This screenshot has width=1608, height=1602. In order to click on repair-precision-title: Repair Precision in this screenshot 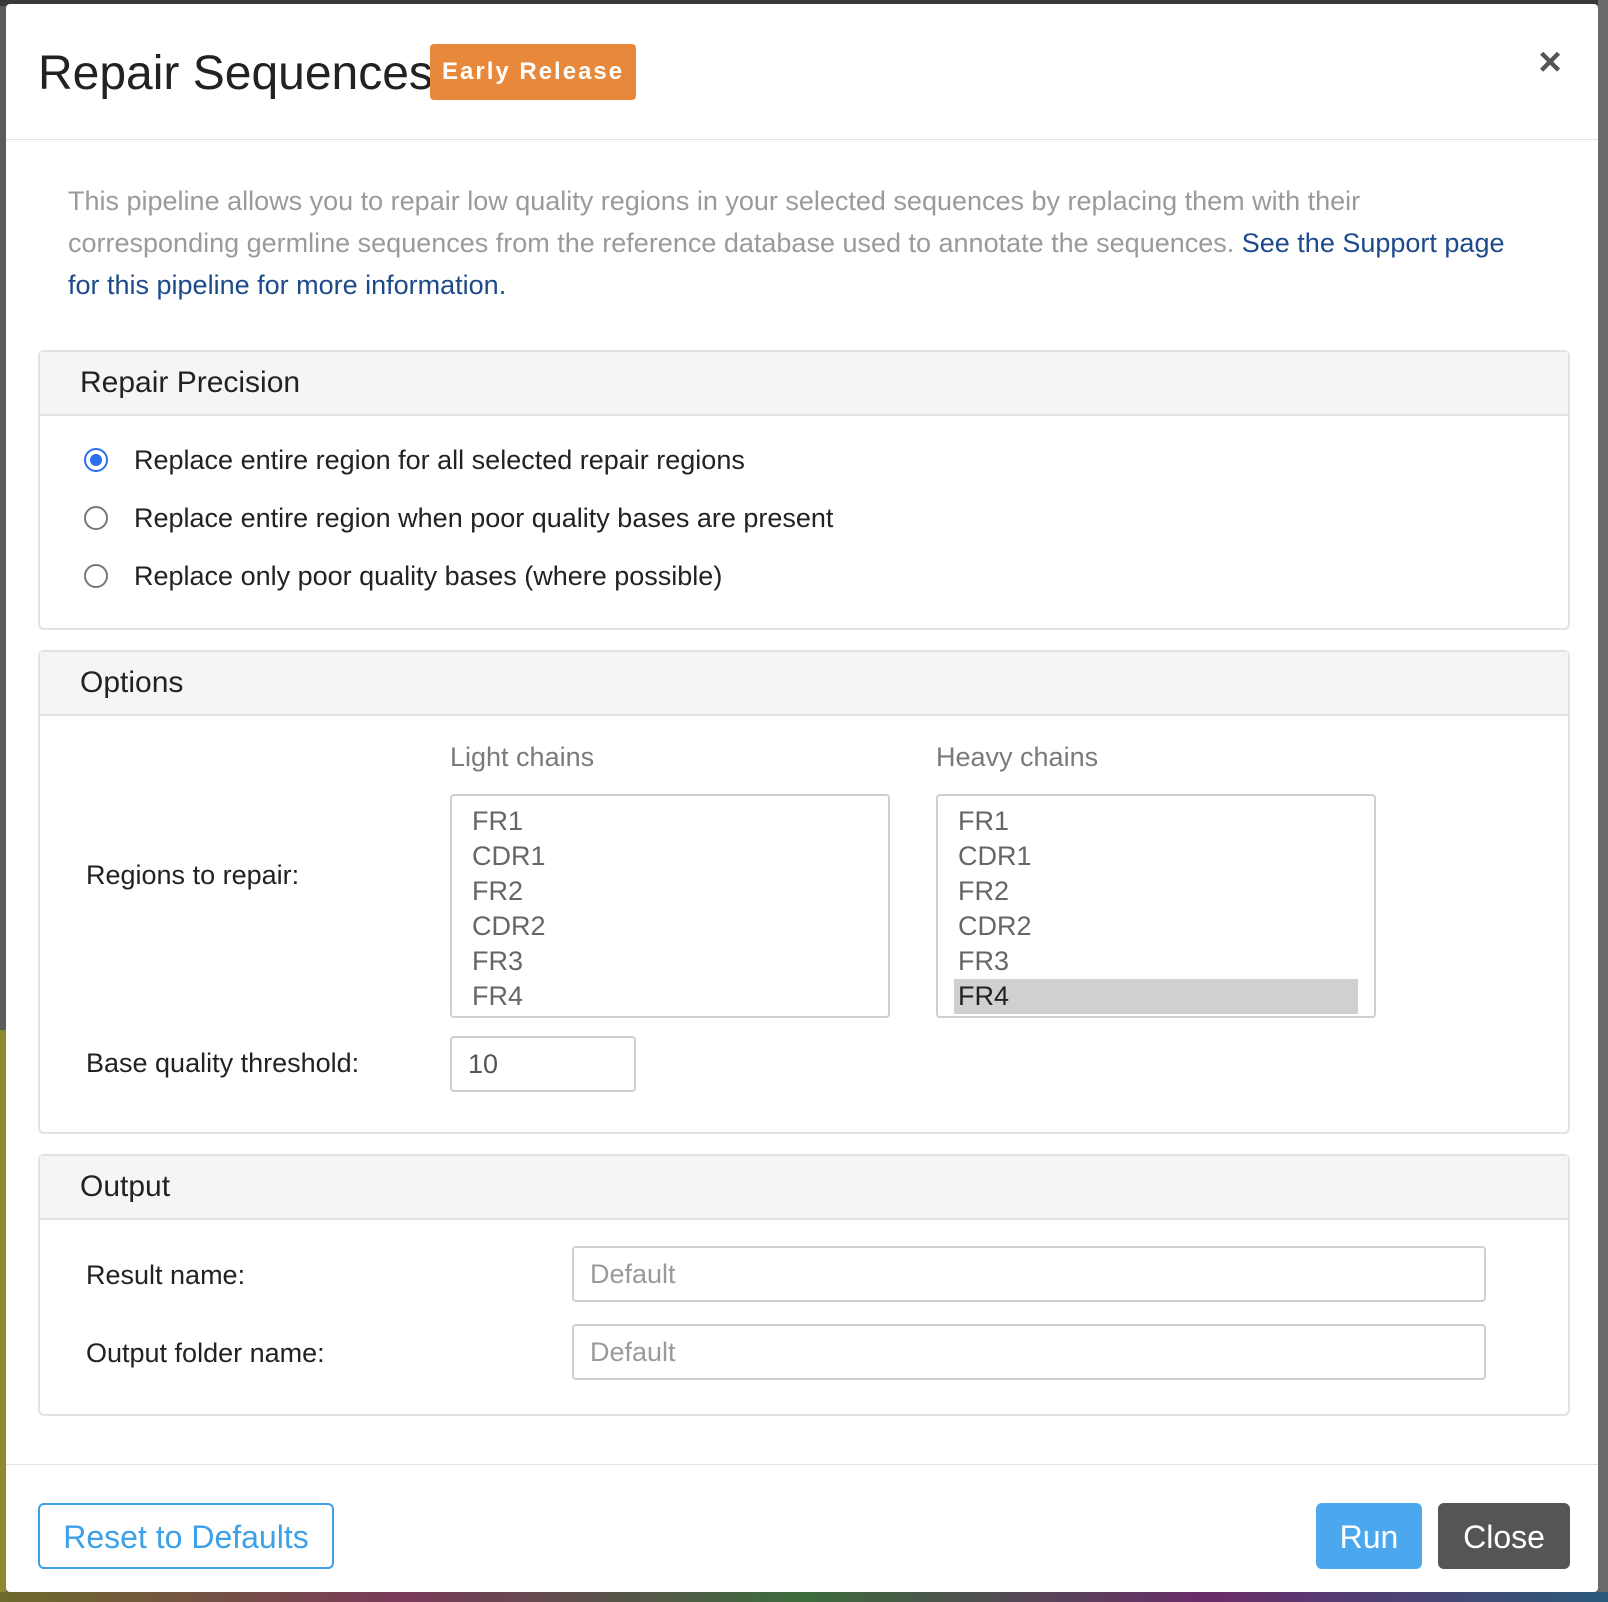, I will do `click(190, 382)`.